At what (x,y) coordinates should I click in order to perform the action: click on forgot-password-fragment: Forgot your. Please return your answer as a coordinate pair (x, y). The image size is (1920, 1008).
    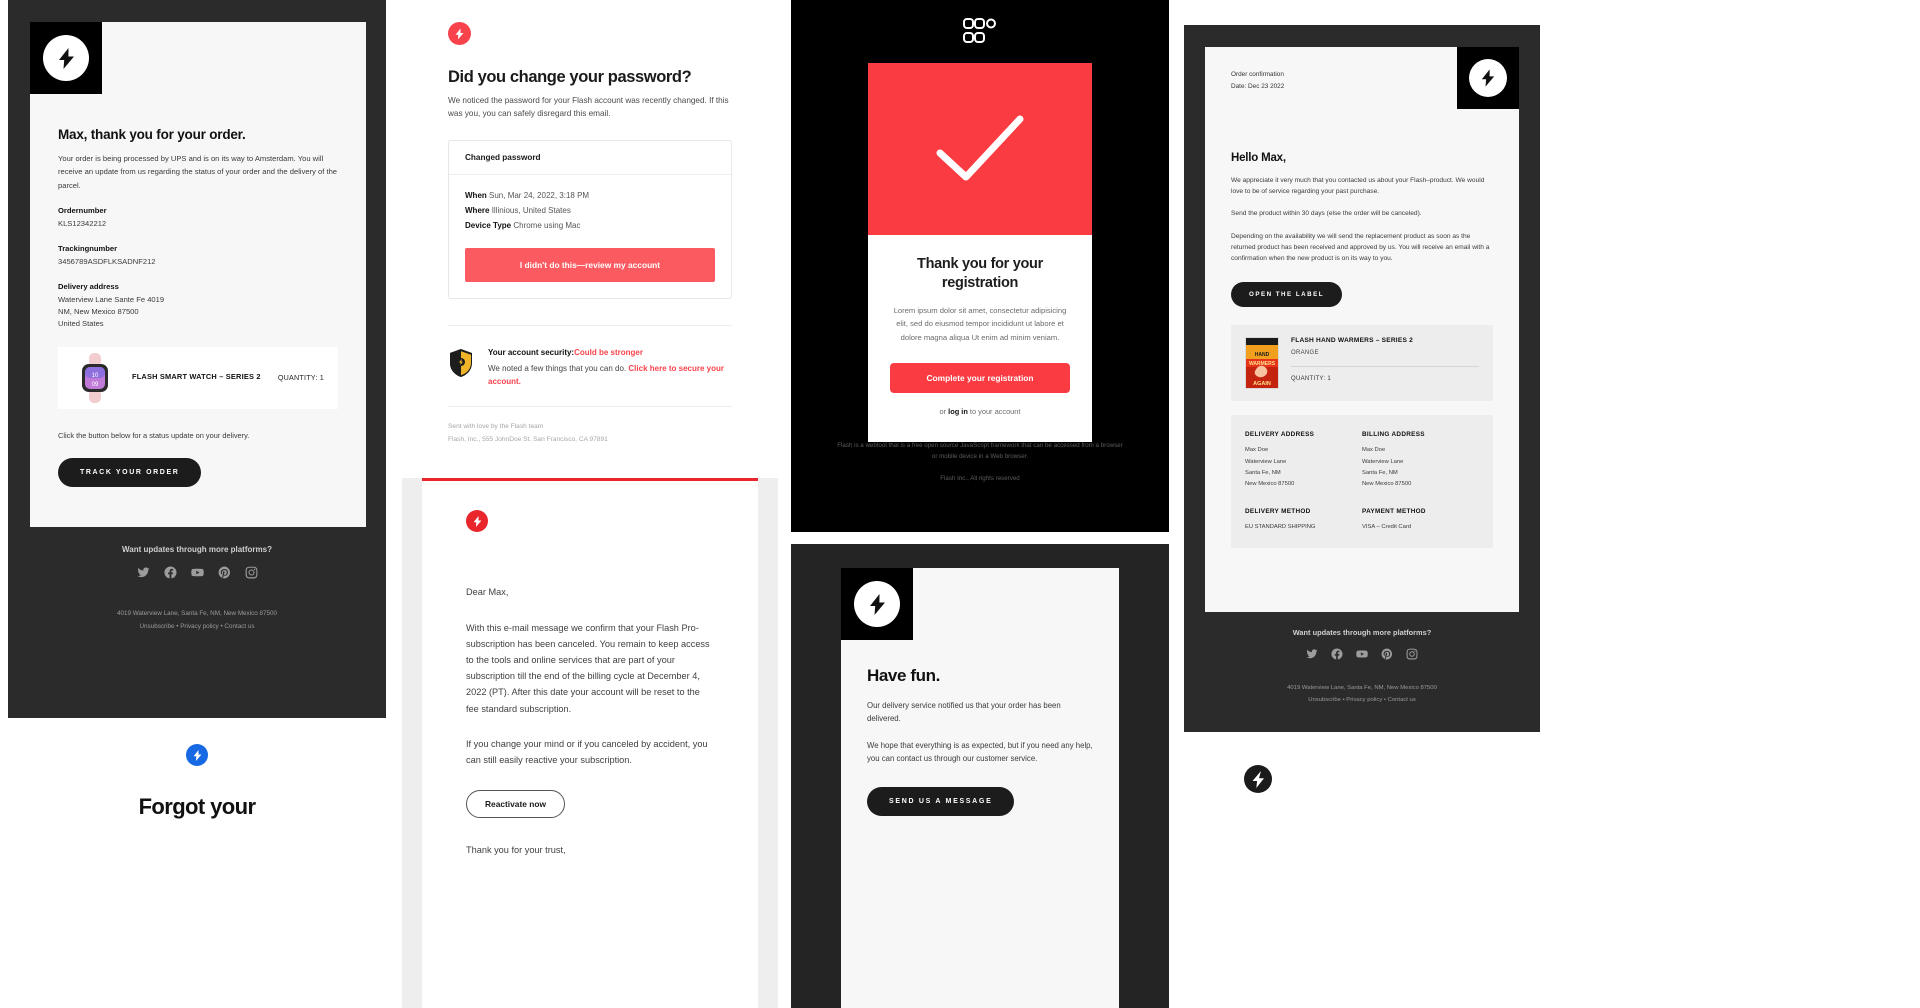
    Looking at the image, I should click on (197, 863).